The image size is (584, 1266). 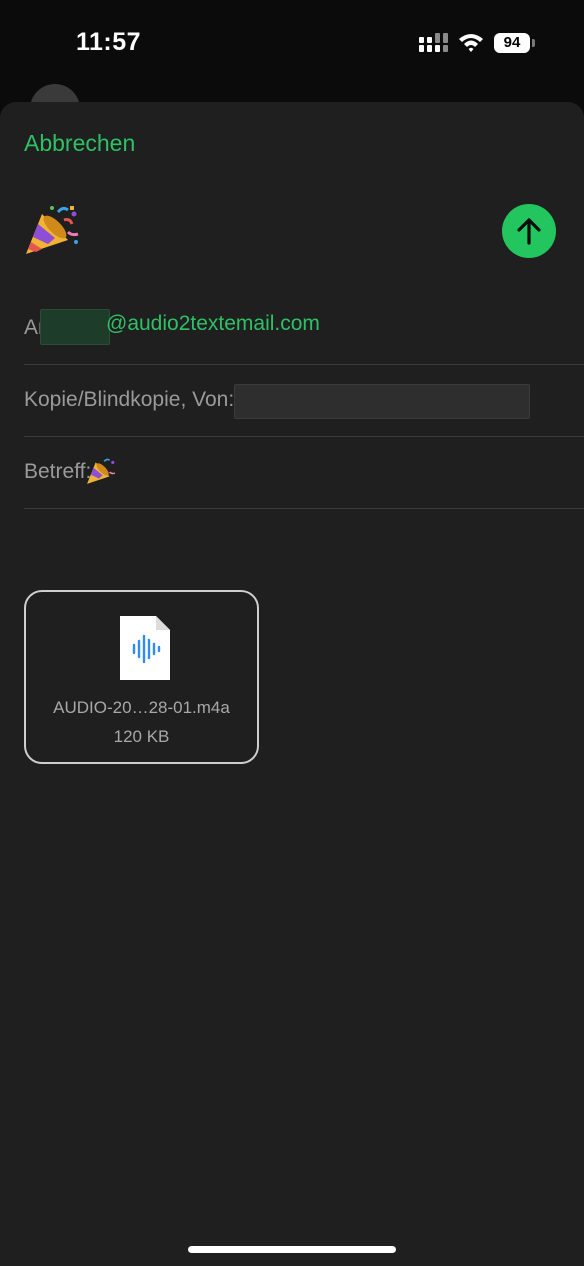 I want to click on audio-file-icon, so click(x=145, y=648).